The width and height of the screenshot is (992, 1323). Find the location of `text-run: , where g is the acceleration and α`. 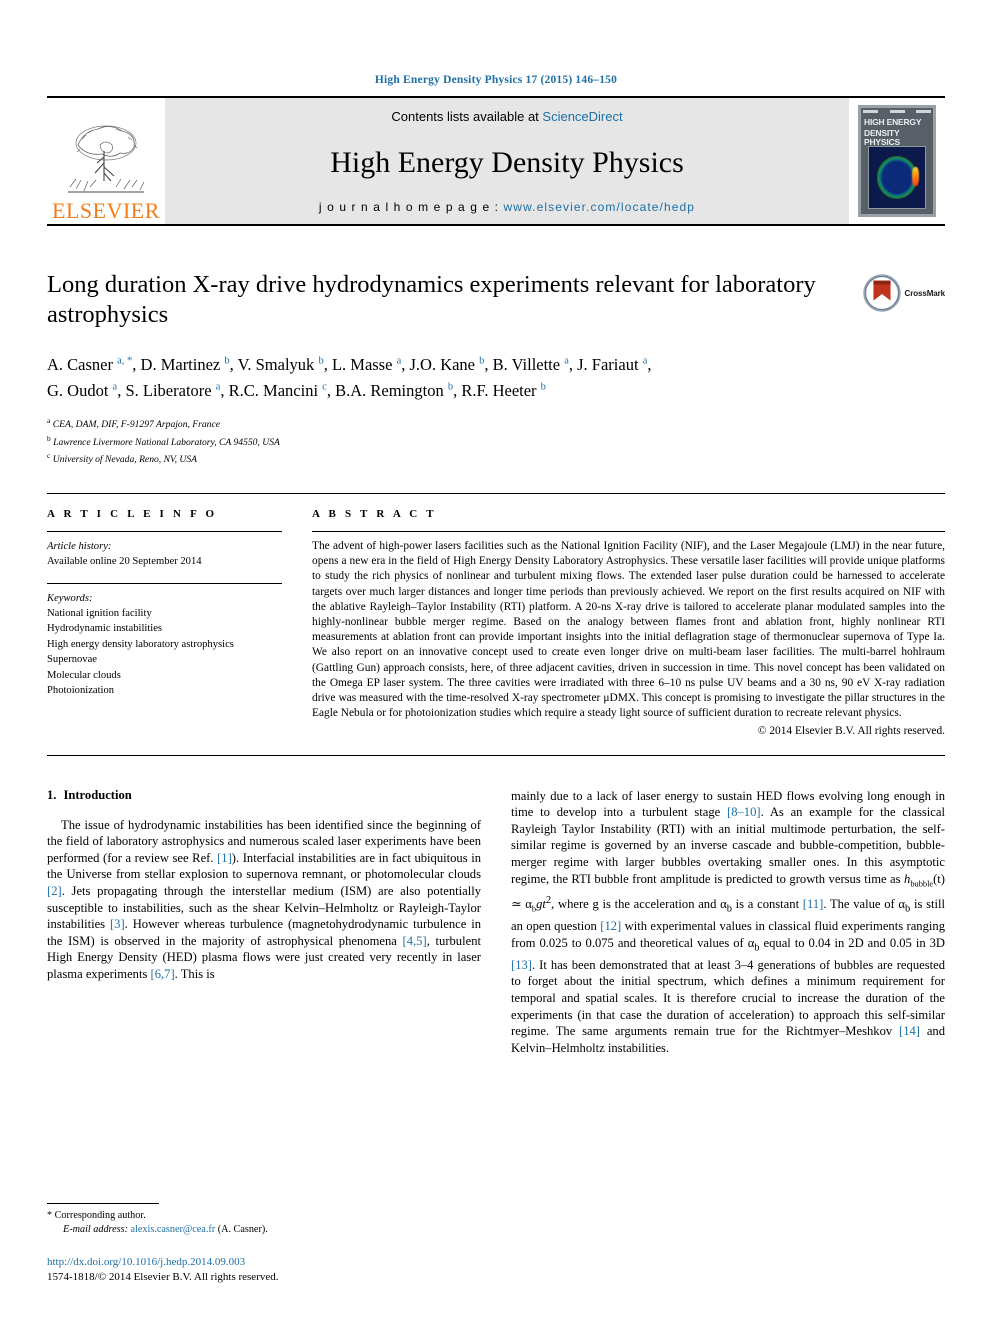

text-run: , where g is the acceleration and α is located at coordinates (639, 903).